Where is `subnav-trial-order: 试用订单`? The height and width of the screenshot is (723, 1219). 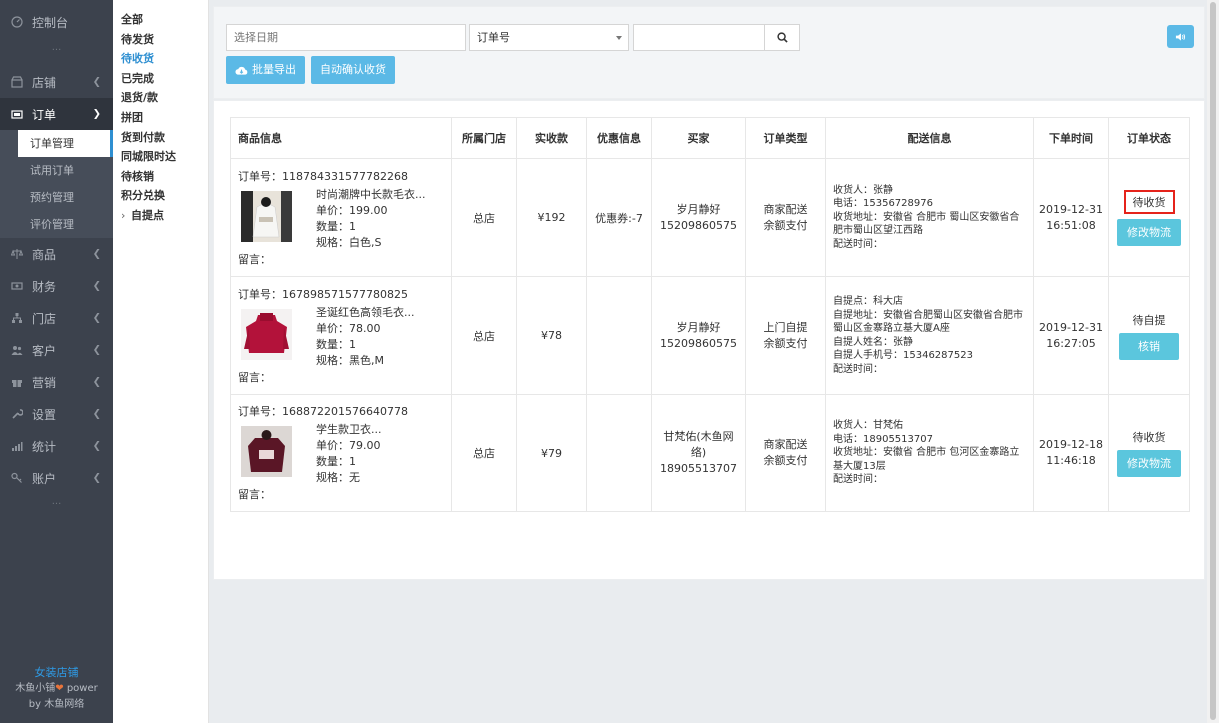 subnav-trial-order: 试用订单 is located at coordinates (56, 170).